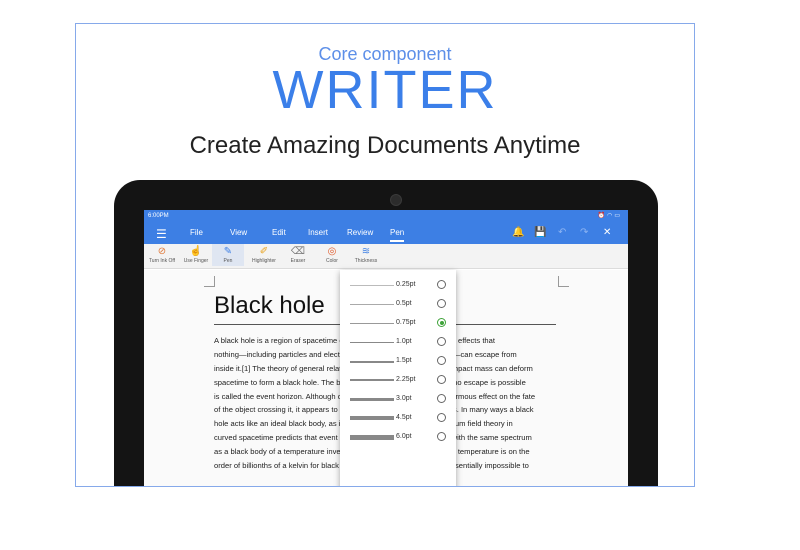  Describe the element at coordinates (406, 284) in the screenshot. I see `thickness-label: 0.25pt` at that location.